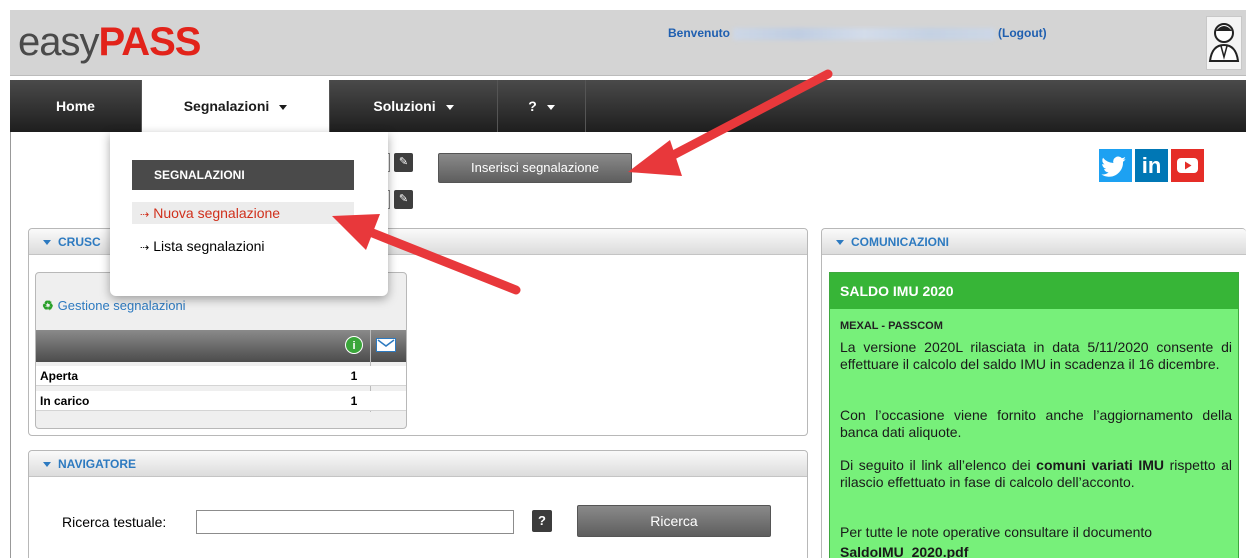 This screenshot has width=1246, height=558. Describe the element at coordinates (674, 521) in the screenshot. I see `search-button: Ricerca` at that location.